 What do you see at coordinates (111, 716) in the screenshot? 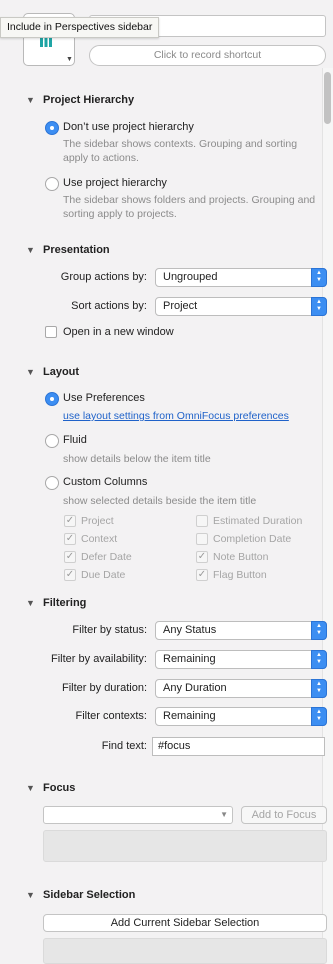
I see `filter-contexts-label: Filter contexts:` at bounding box center [111, 716].